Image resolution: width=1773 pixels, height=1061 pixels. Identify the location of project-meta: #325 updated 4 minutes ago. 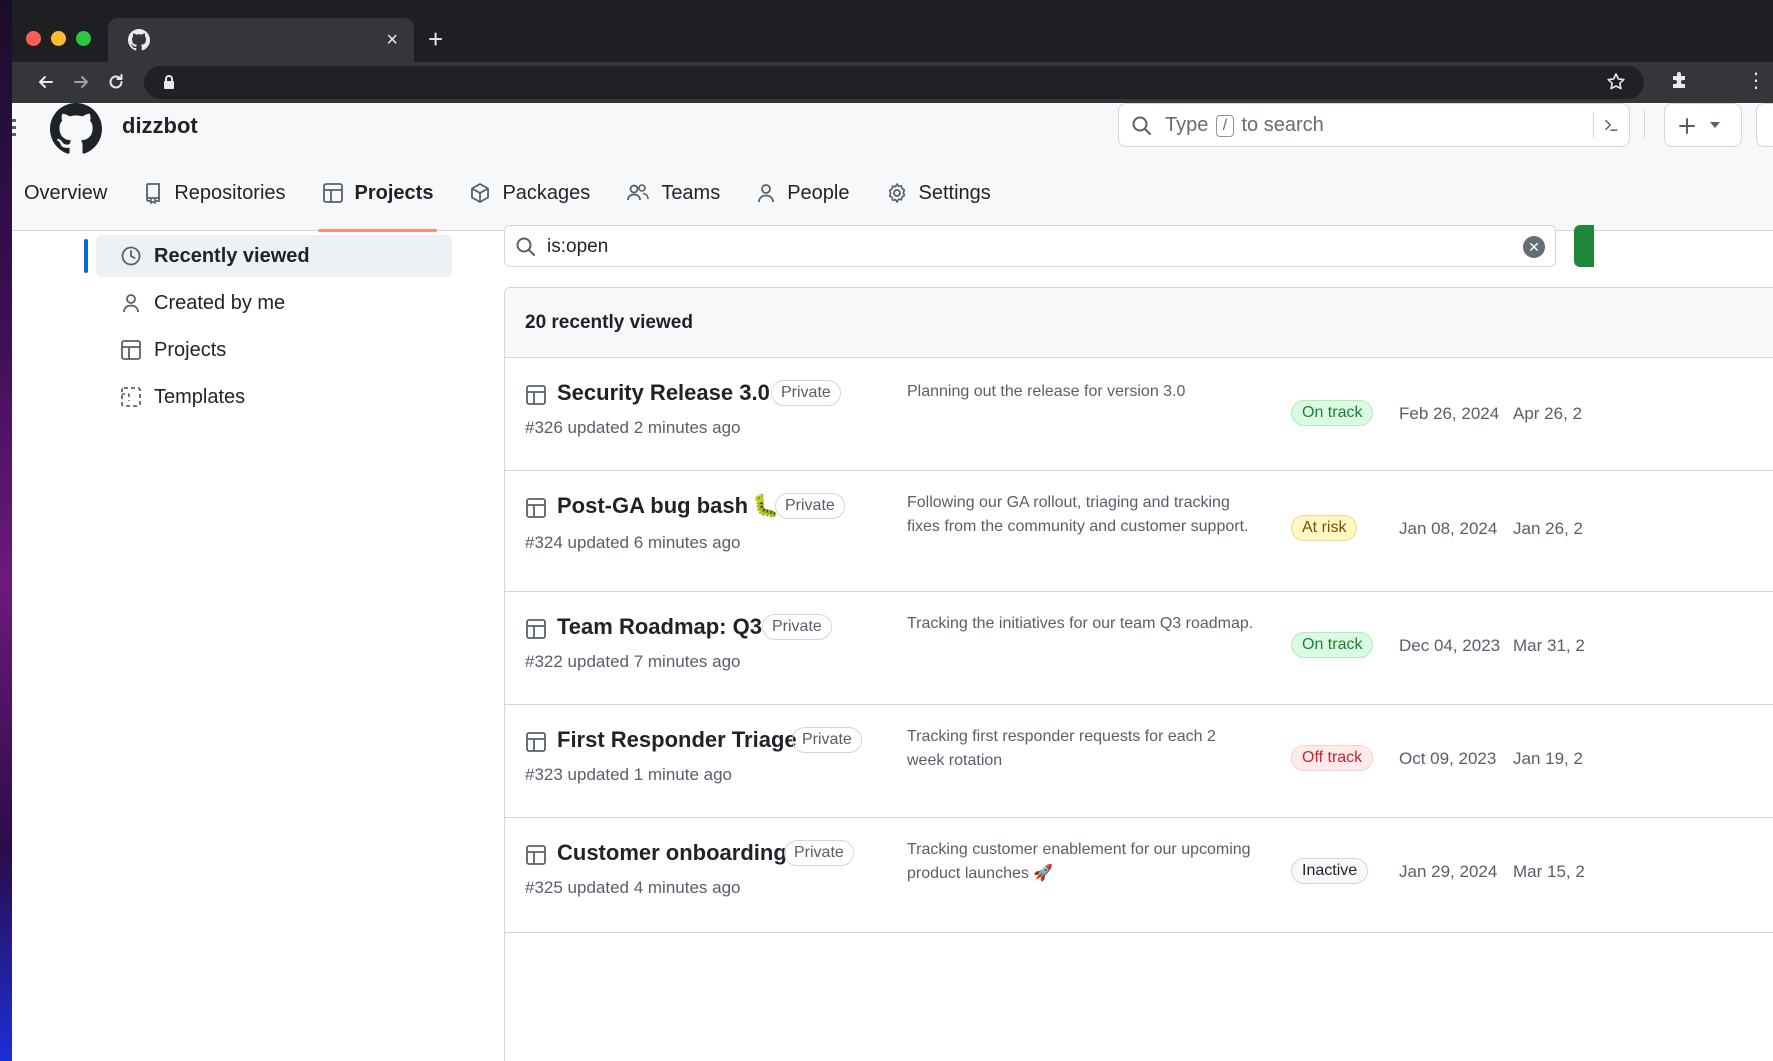
(633, 887).